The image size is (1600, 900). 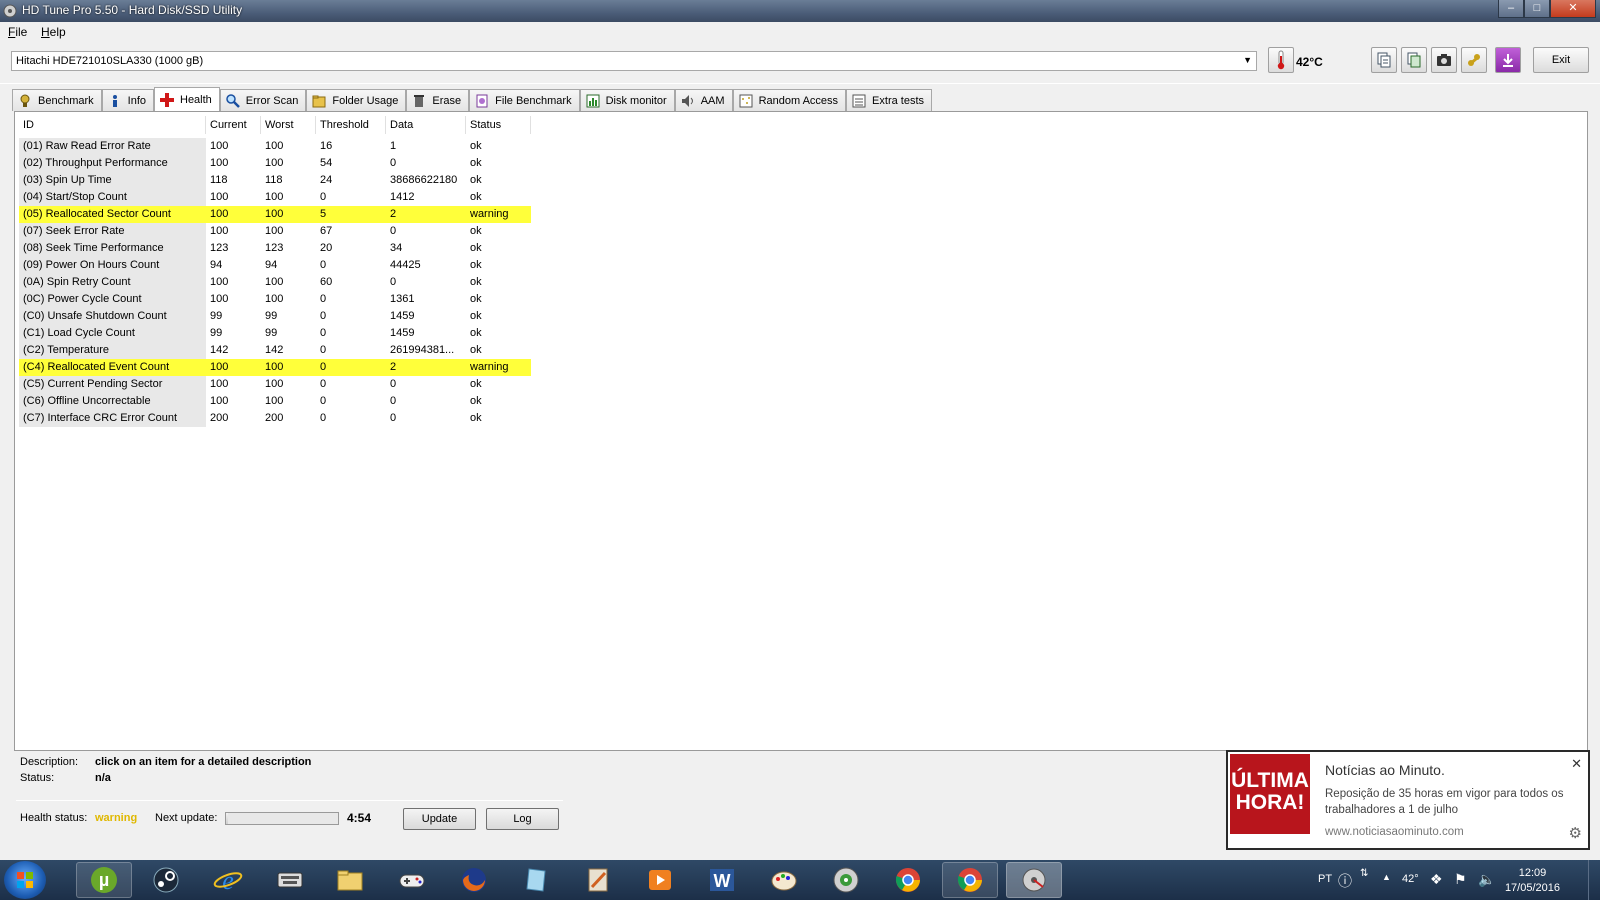 I want to click on hdtune-icon, so click(x=1034, y=880).